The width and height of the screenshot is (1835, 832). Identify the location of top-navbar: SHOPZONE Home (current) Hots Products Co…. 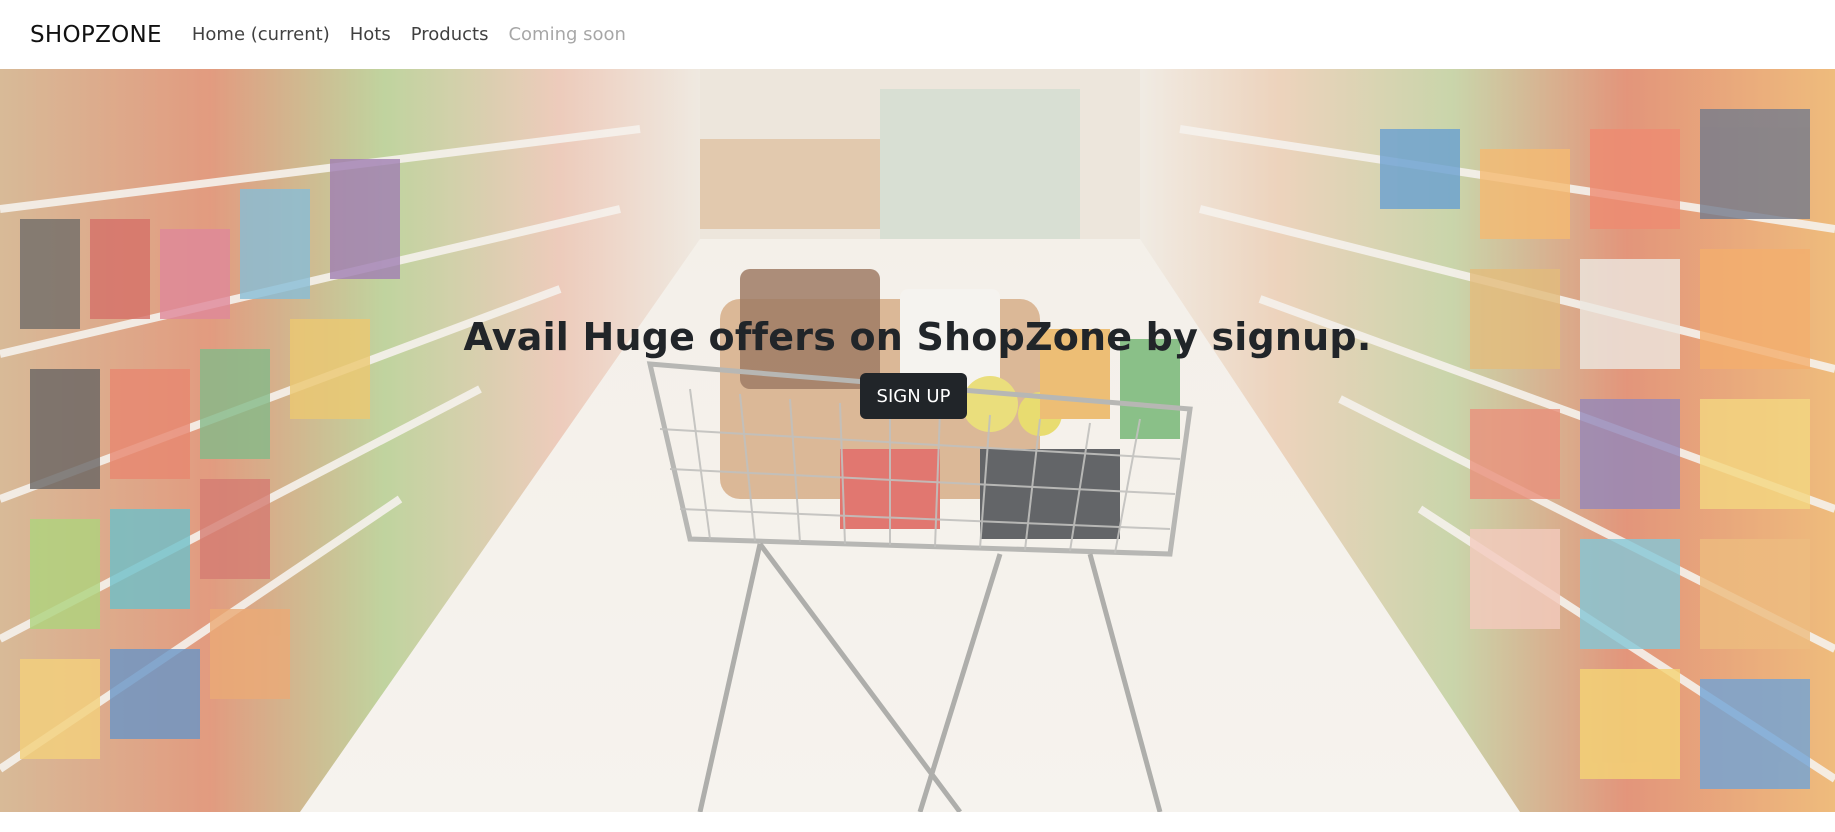
(917, 34).